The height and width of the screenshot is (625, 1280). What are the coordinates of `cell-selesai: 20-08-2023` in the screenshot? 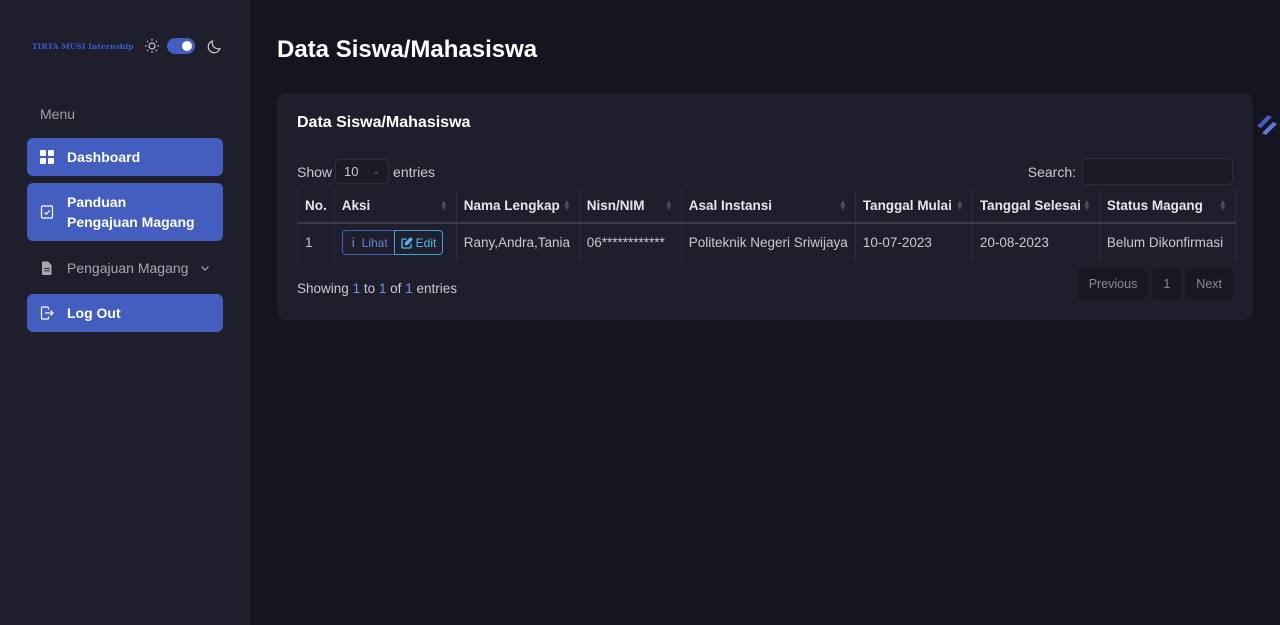 It's located at (1036, 242).